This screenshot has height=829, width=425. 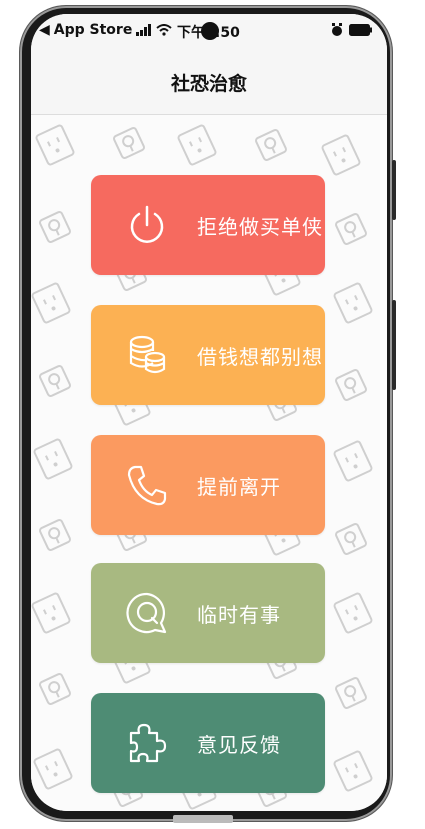 I want to click on card-label: 拒绝做买单侠, so click(x=260, y=226).